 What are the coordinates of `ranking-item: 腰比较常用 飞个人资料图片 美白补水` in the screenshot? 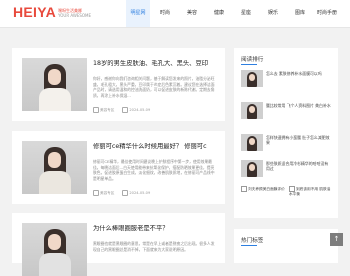 It's located at (287, 112).